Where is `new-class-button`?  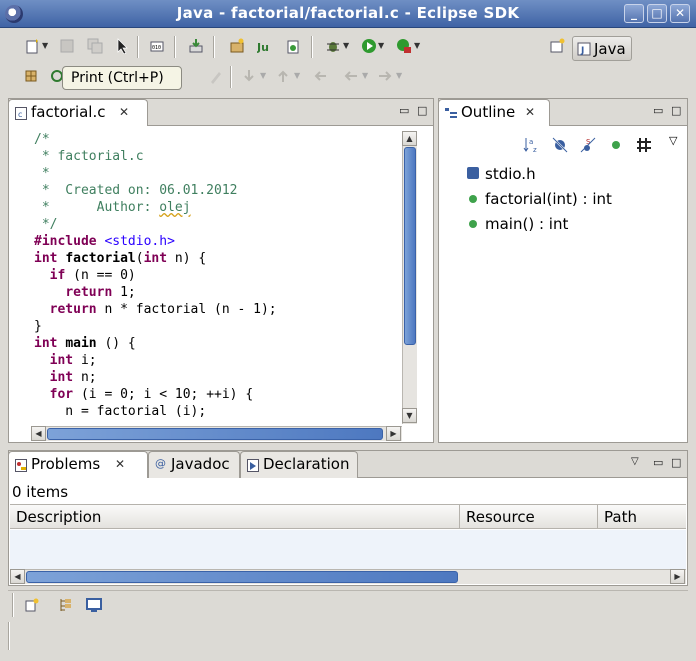
new-class-button is located at coordinates (293, 46).